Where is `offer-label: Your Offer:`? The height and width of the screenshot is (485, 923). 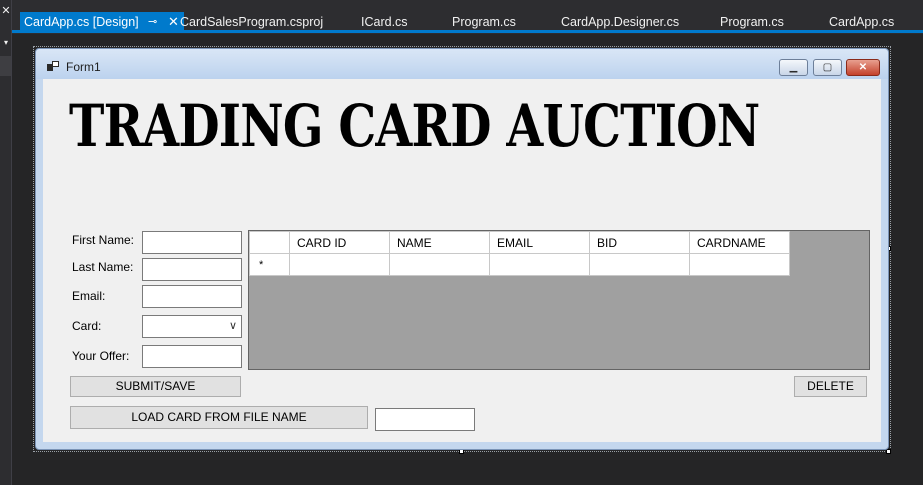
offer-label: Your Offer: is located at coordinates (101, 356).